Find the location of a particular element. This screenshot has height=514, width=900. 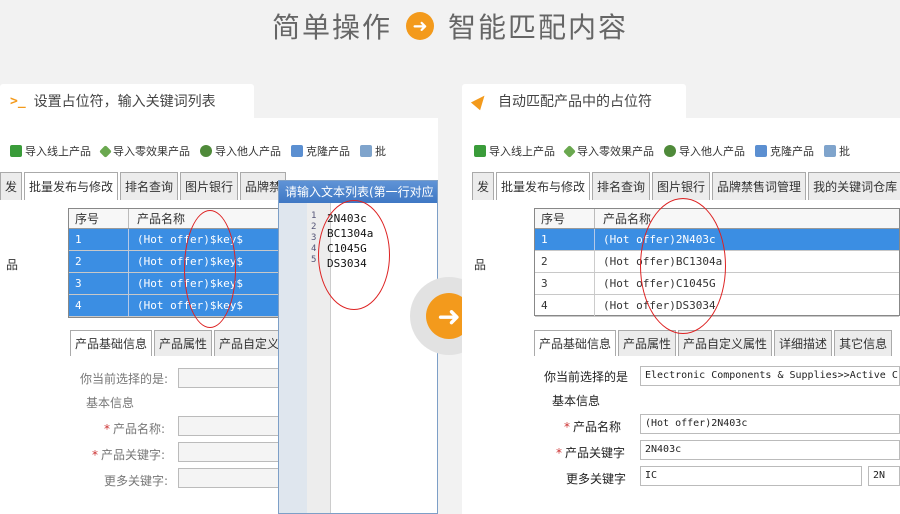

name-field: (Hot offer)2N403c is located at coordinates (770, 424).